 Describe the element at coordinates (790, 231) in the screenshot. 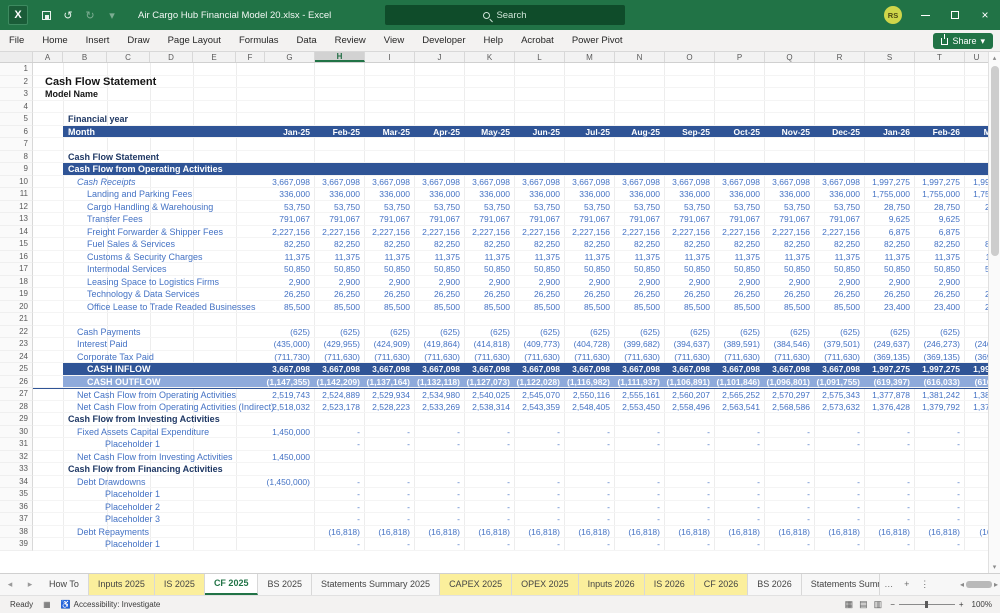

I see `cell-Q14: 2,227,156` at that location.